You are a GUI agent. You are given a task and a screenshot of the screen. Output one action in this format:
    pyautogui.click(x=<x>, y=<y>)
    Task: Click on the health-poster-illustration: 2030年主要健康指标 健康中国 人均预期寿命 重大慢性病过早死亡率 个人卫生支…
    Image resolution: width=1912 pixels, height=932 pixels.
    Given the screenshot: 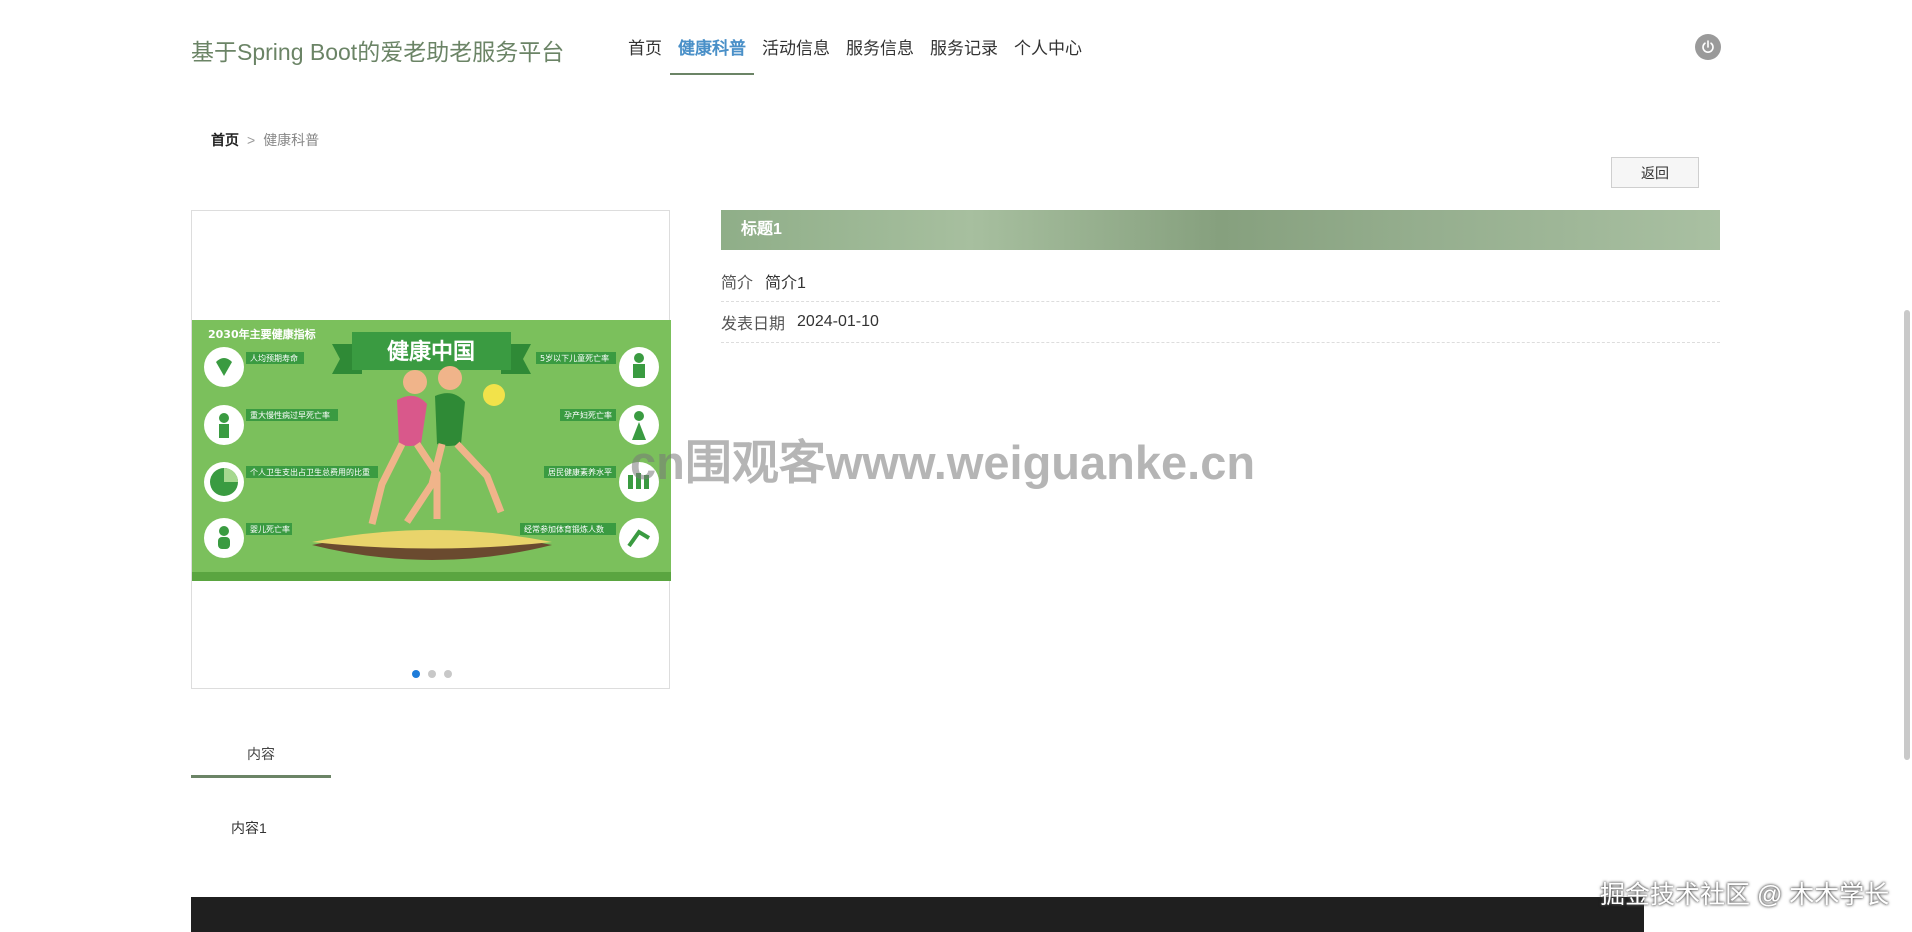 What is the action you would take?
    pyautogui.click(x=431, y=450)
    